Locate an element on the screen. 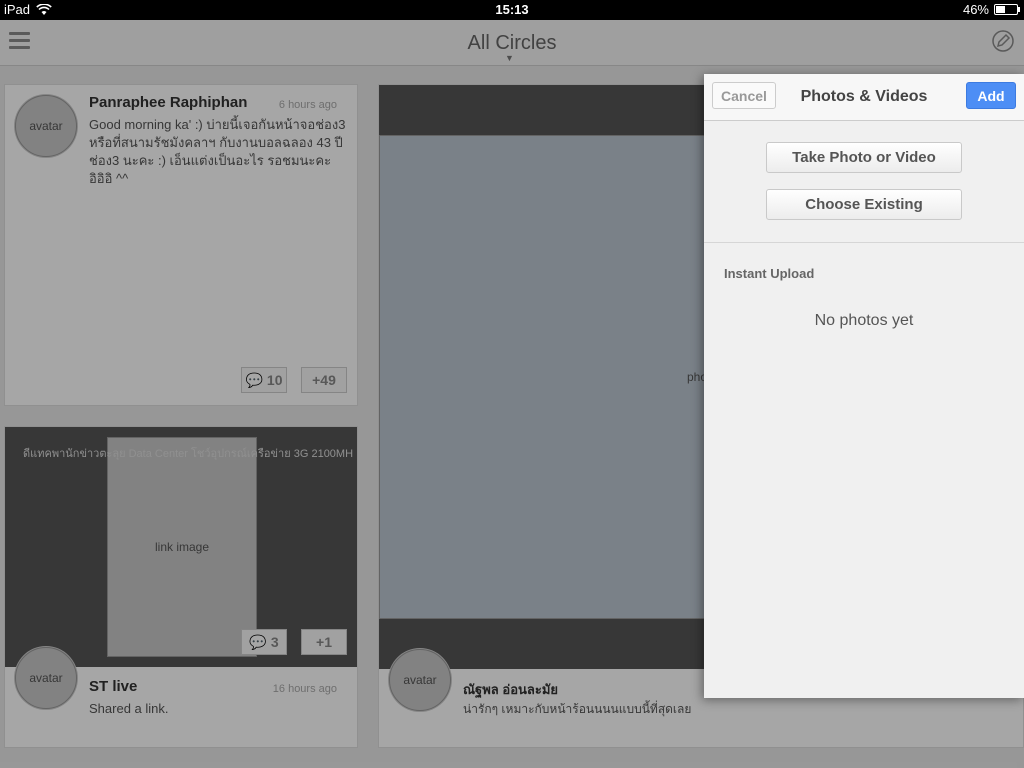 This screenshot has height=768, width=1024. instant-upload-label: Instant Upload is located at coordinates (769, 273).